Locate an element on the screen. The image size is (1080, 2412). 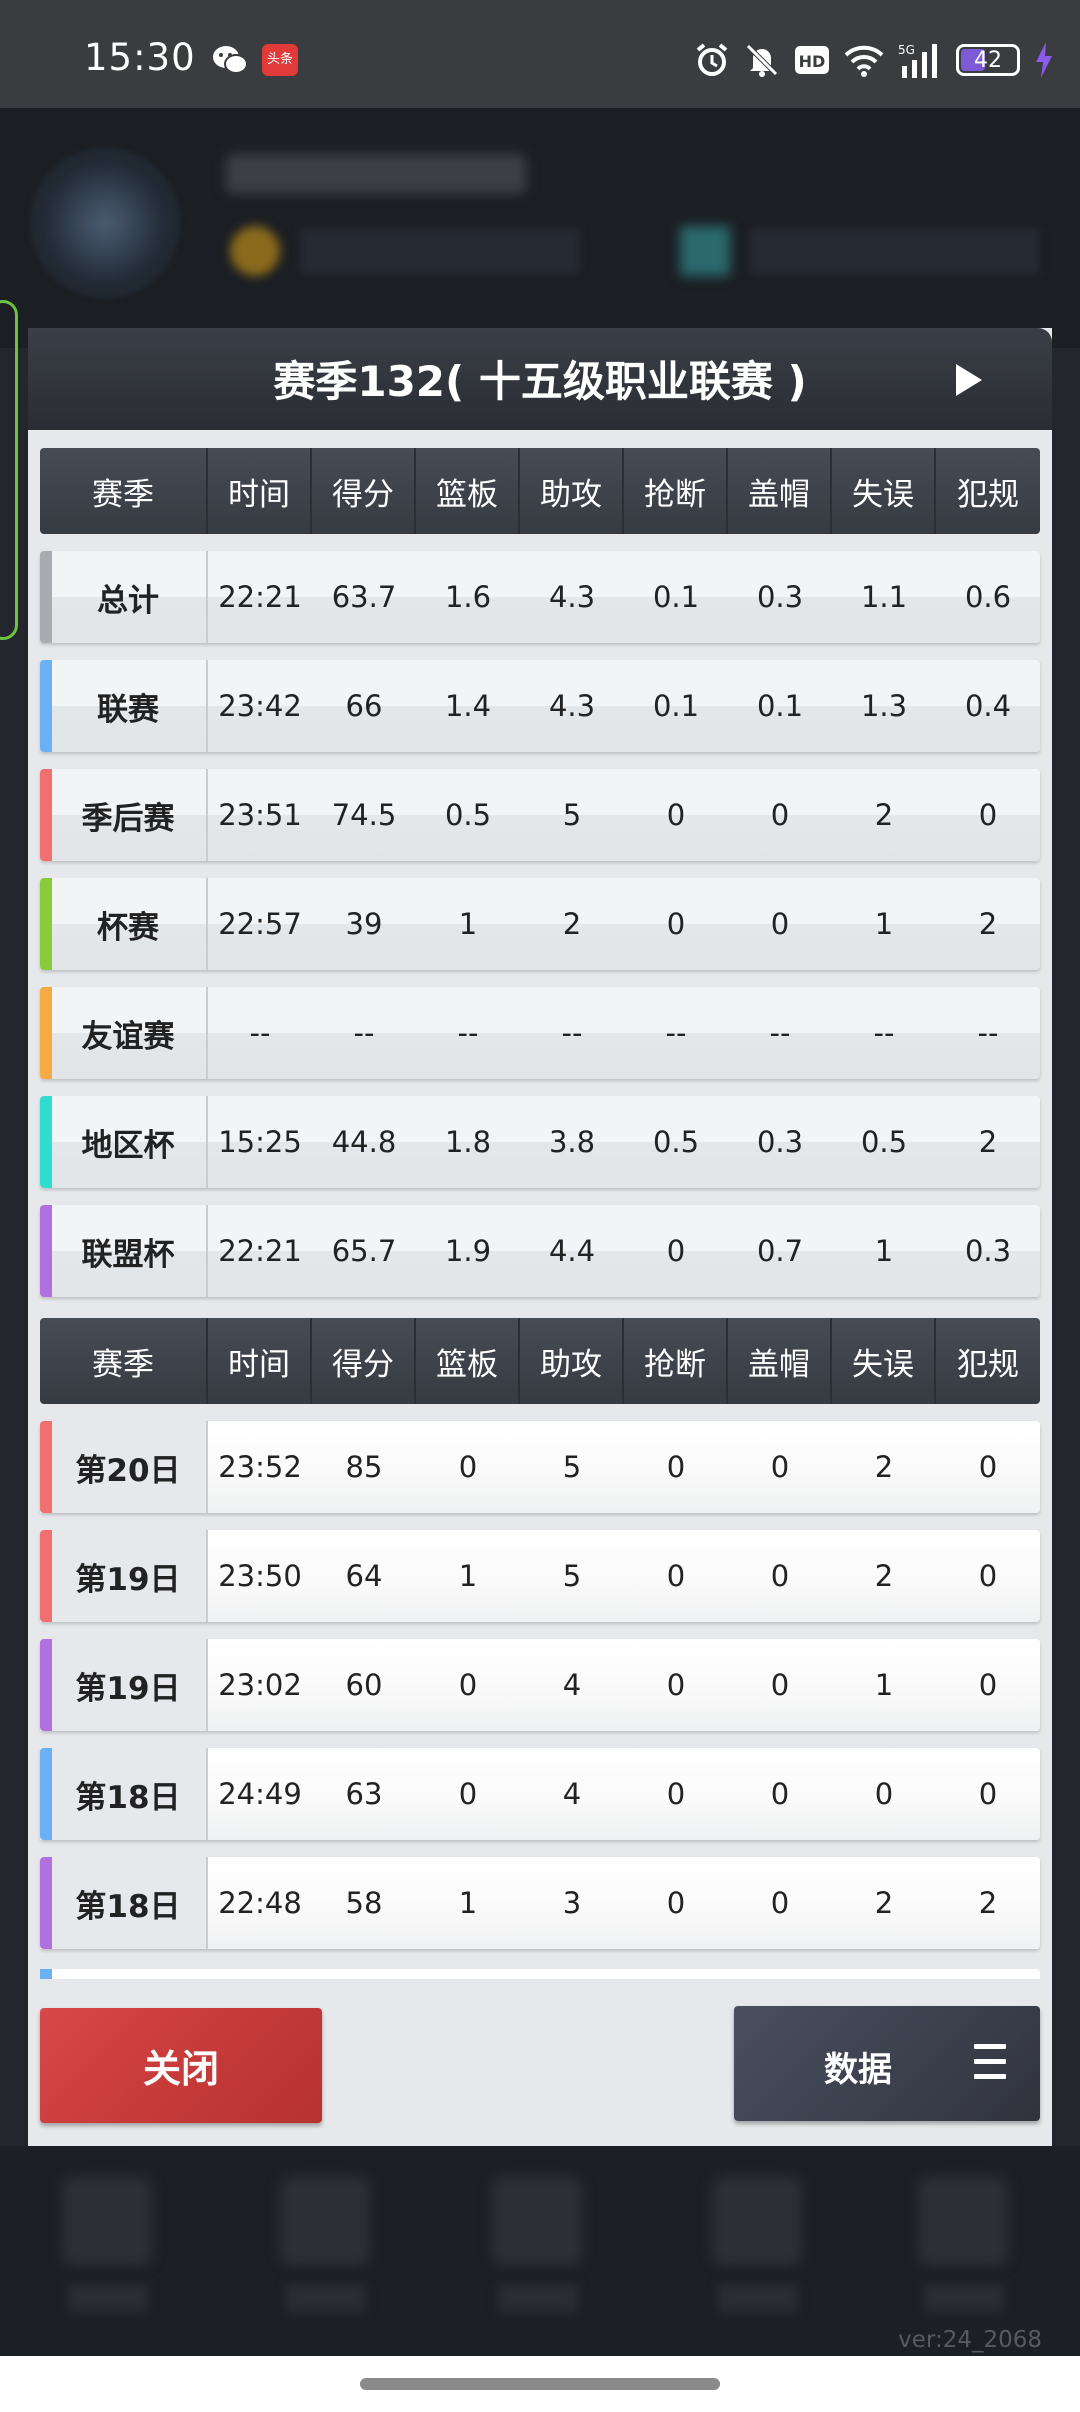
table-row: 季后赛 23:51 74.5 0.5 5 0 0 2 0 is located at coordinates (540, 815).